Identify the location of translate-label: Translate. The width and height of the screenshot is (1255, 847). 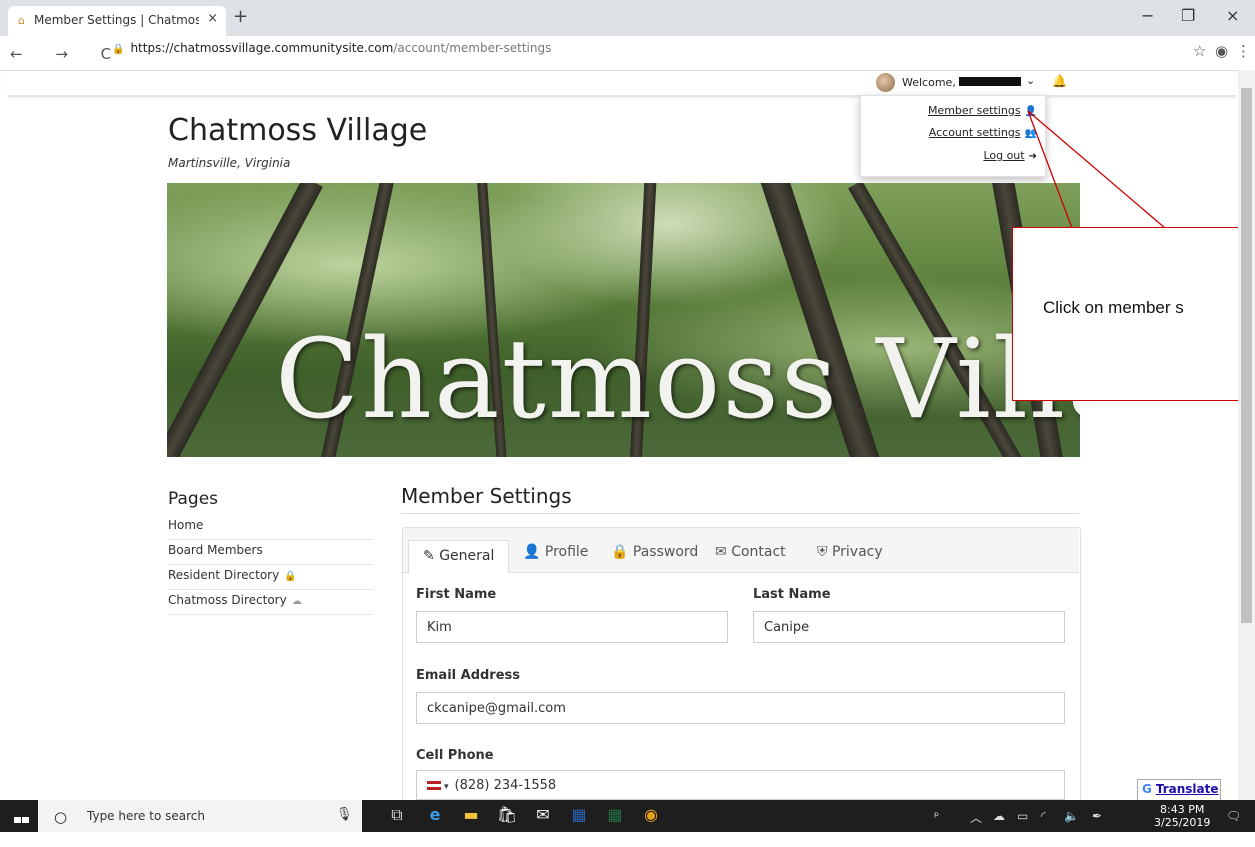
(1187, 789).